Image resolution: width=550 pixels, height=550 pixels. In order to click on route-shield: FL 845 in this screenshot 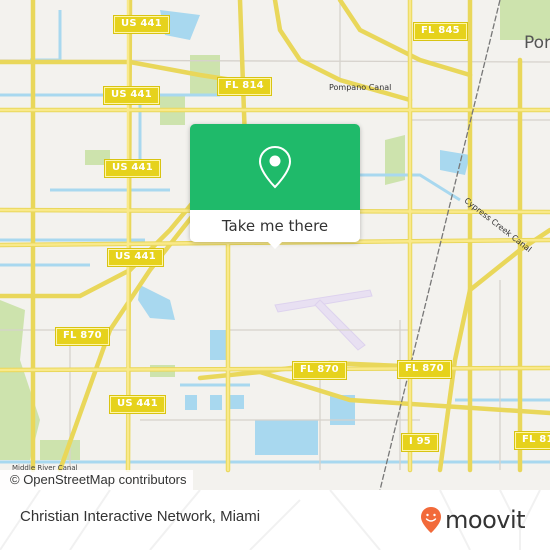, I will do `click(440, 31)`.